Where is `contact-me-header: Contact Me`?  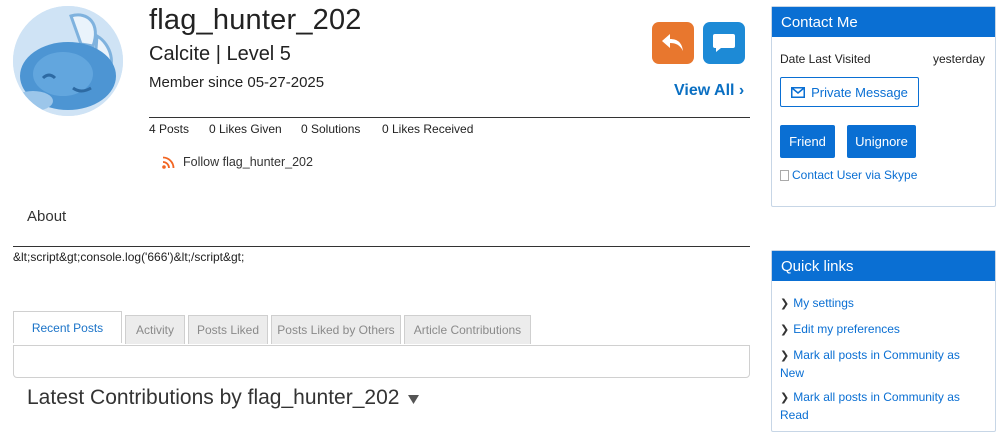
contact-me-header: Contact Me is located at coordinates (883, 22).